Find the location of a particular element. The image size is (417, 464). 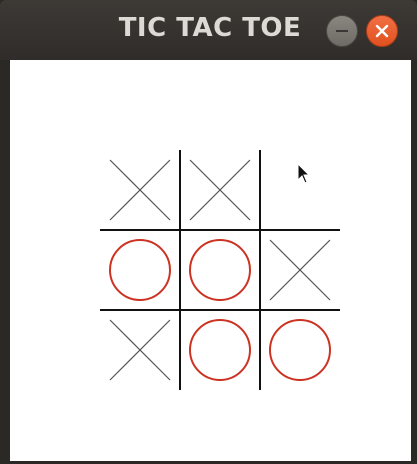

pointer-cursor-icon is located at coordinates (304, 173).